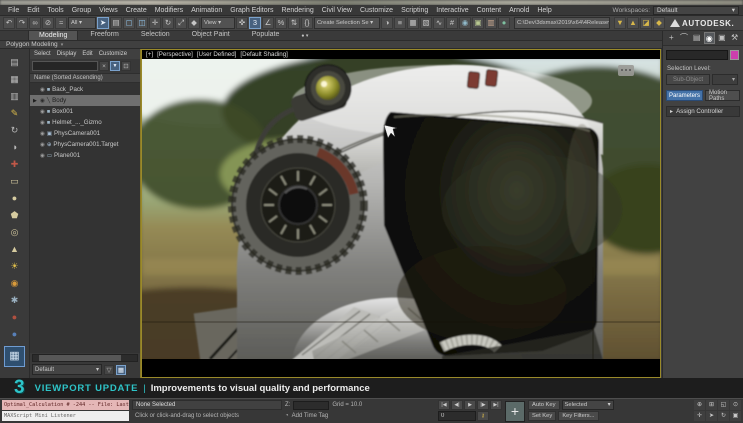 This screenshot has width=743, height=423. I want to click on viewport-shading-menu: [Default Shading], so click(263, 54).